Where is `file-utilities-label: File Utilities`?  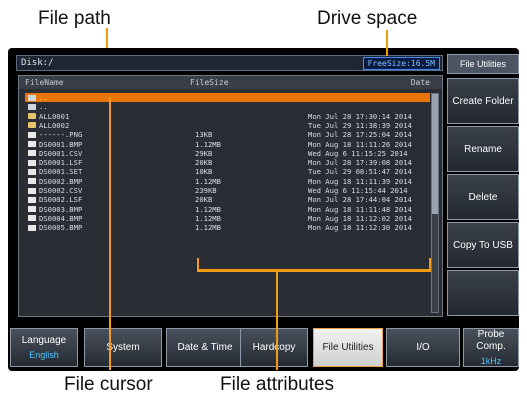 file-utilities-label: File Utilities is located at coordinates (348, 347).